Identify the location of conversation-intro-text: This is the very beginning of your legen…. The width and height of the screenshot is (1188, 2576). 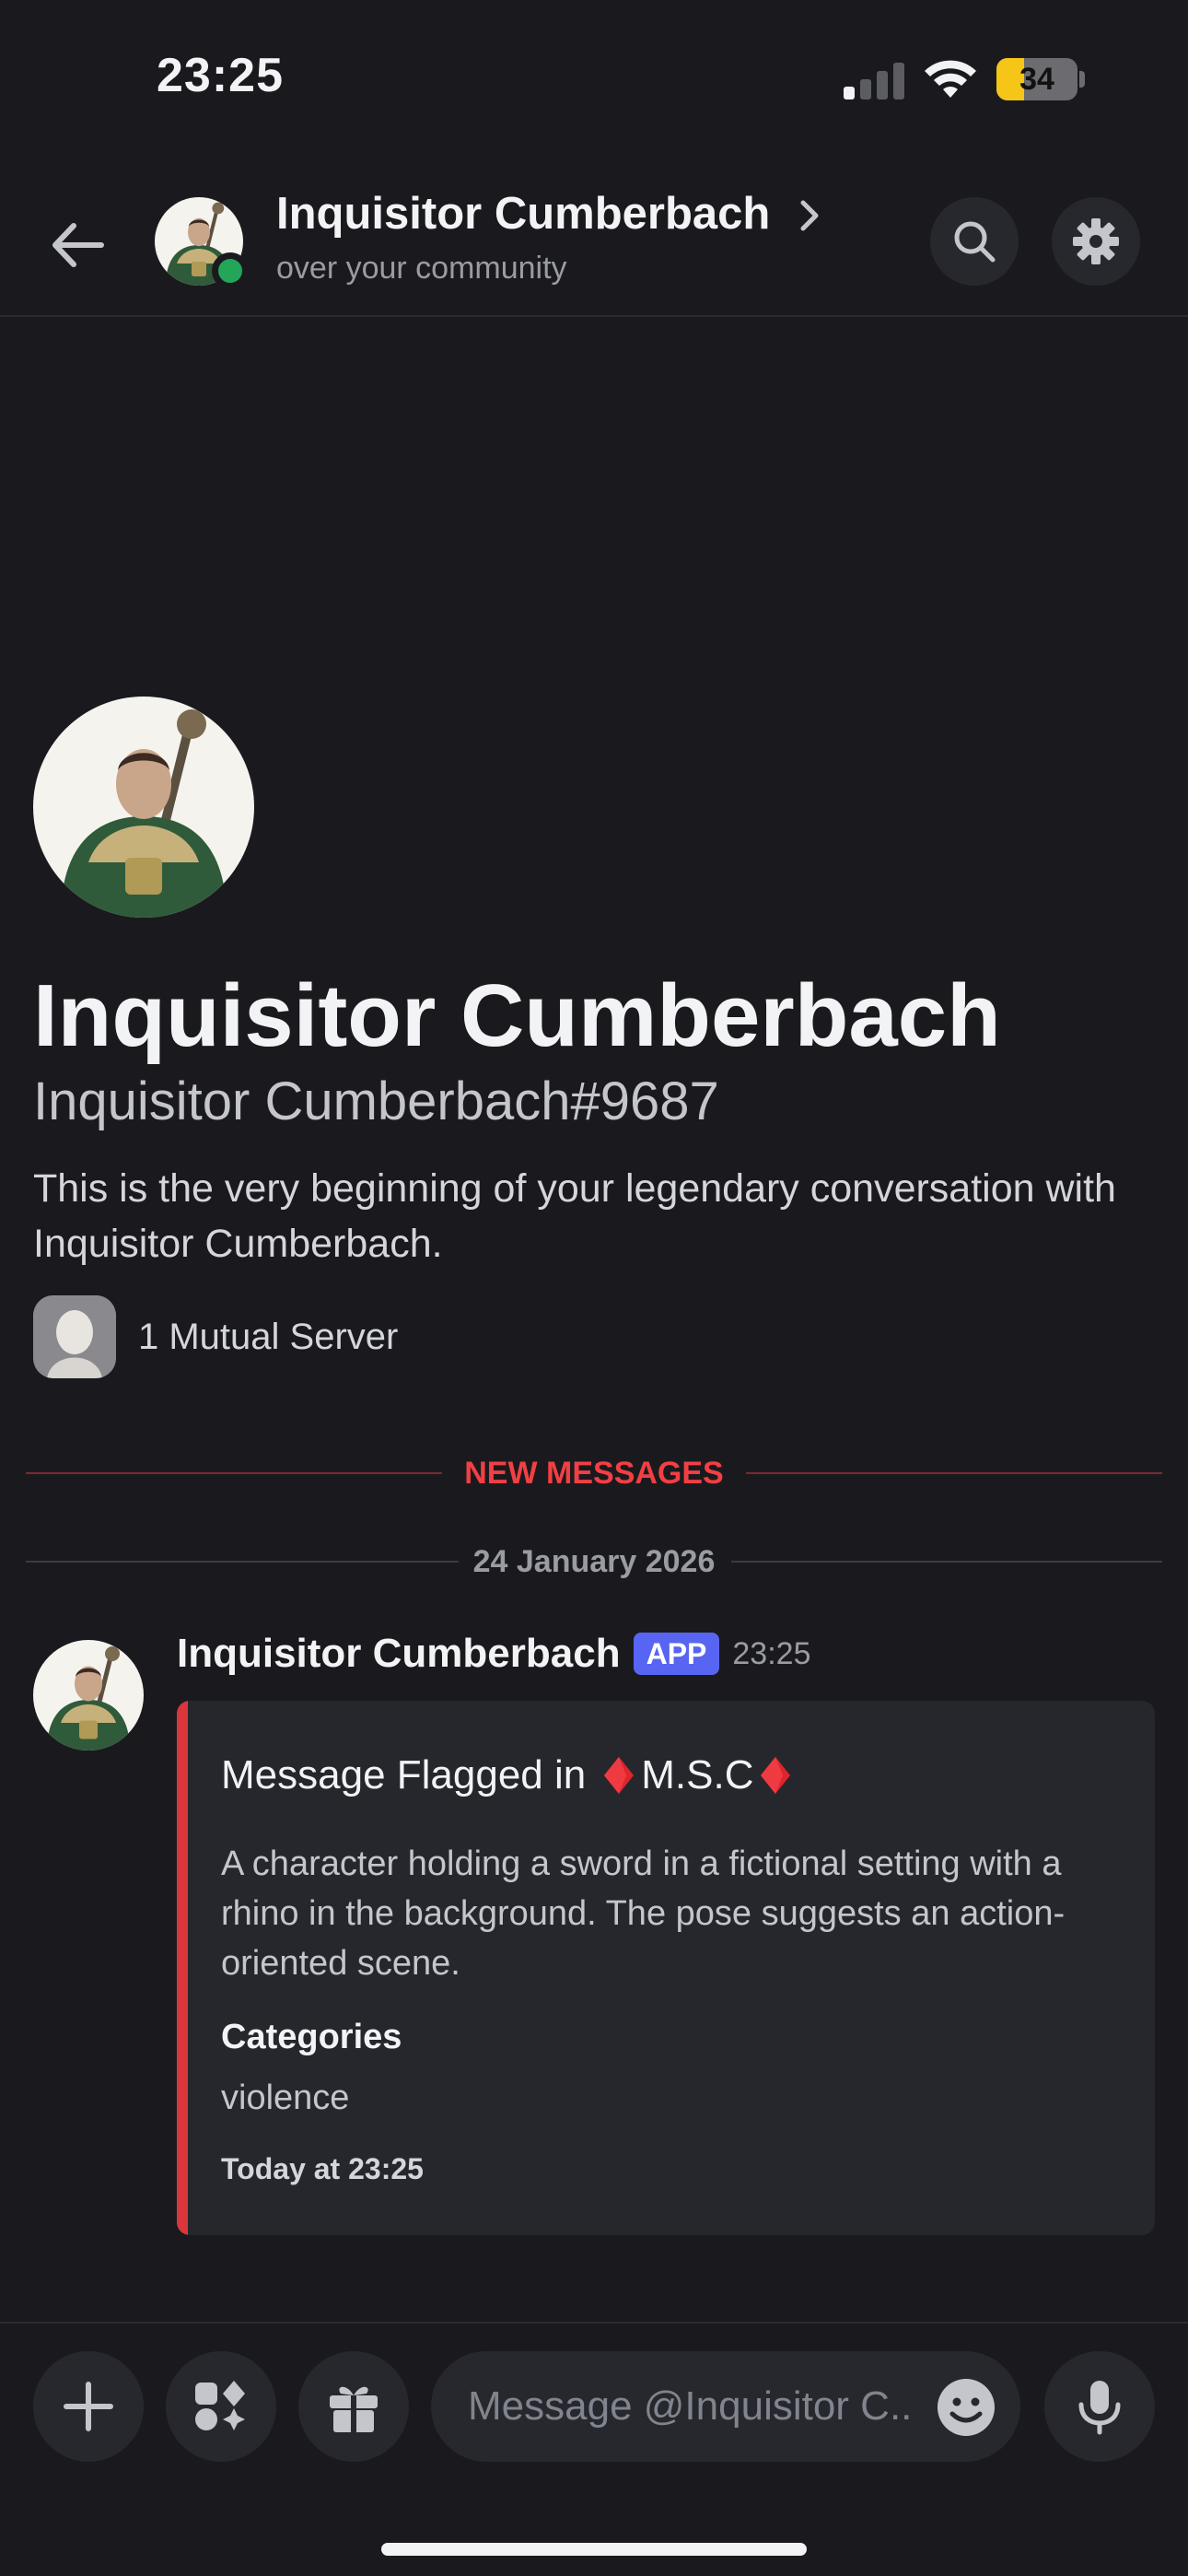
(574, 1216).